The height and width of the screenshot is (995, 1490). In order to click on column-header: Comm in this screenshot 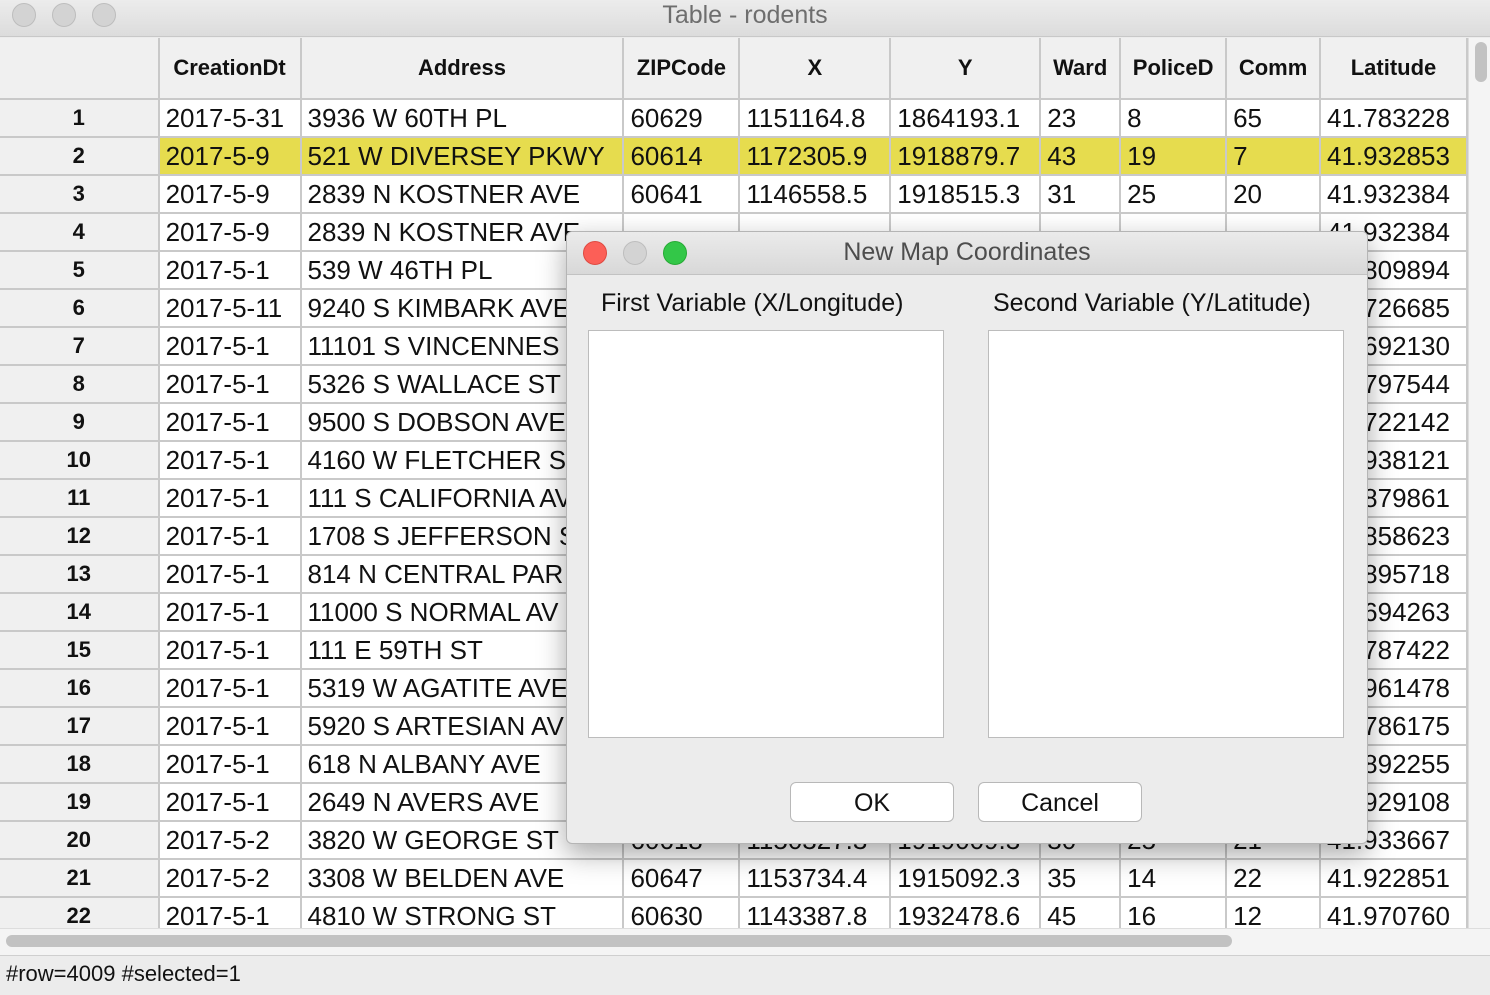, I will do `click(1273, 69)`.